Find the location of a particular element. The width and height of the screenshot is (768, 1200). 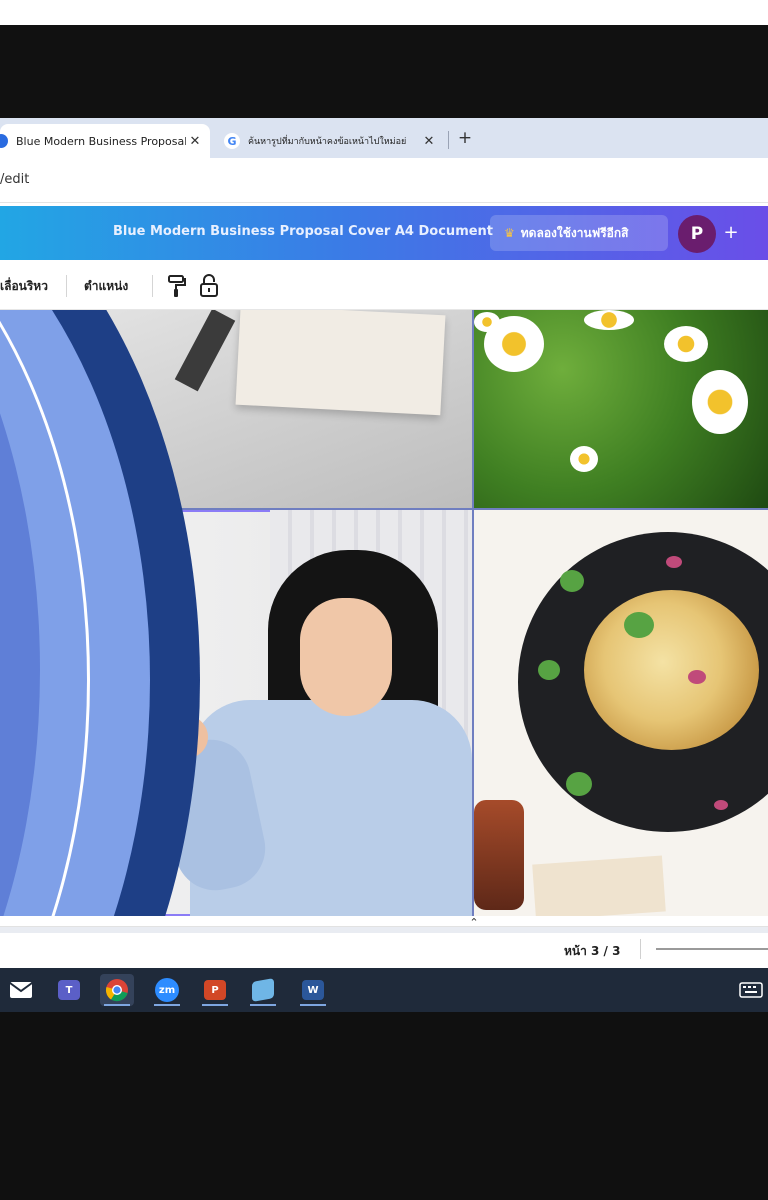

active-indicator is located at coordinates (117, 1005).